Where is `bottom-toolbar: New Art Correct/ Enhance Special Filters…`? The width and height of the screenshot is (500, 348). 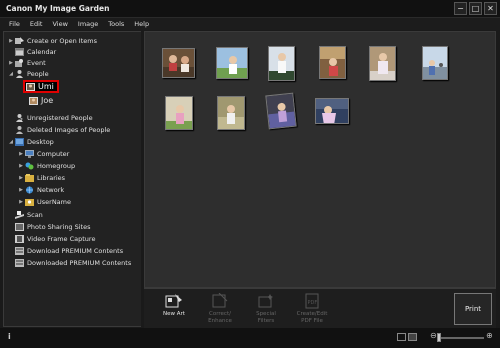 bottom-toolbar: New Art Correct/ Enhance Special Filters… is located at coordinates (320, 308).